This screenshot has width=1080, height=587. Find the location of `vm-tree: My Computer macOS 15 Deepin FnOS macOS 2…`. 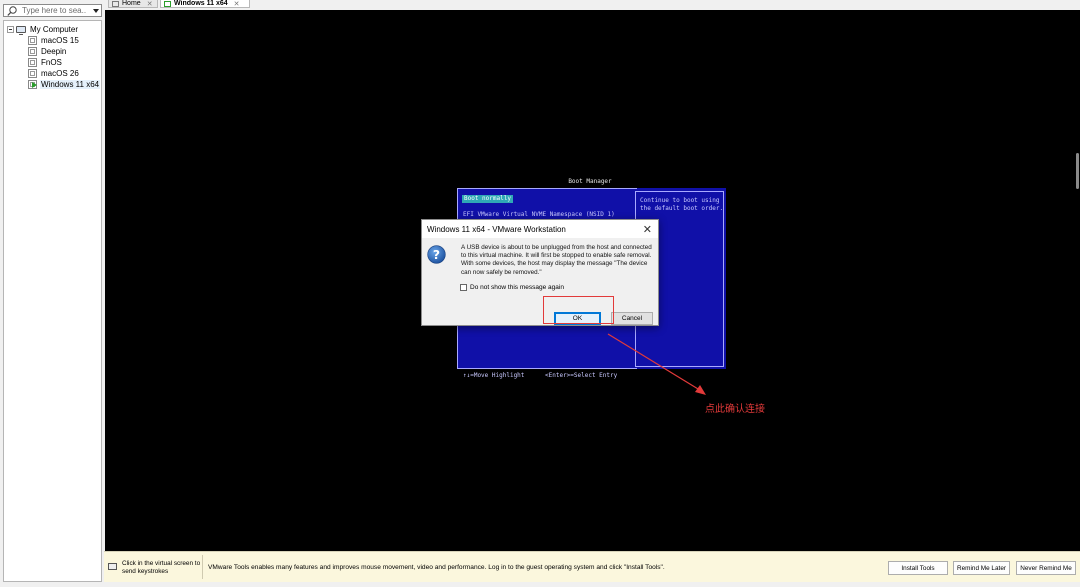

vm-tree: My Computer macOS 15 Deepin FnOS macOS 2… is located at coordinates (52, 301).